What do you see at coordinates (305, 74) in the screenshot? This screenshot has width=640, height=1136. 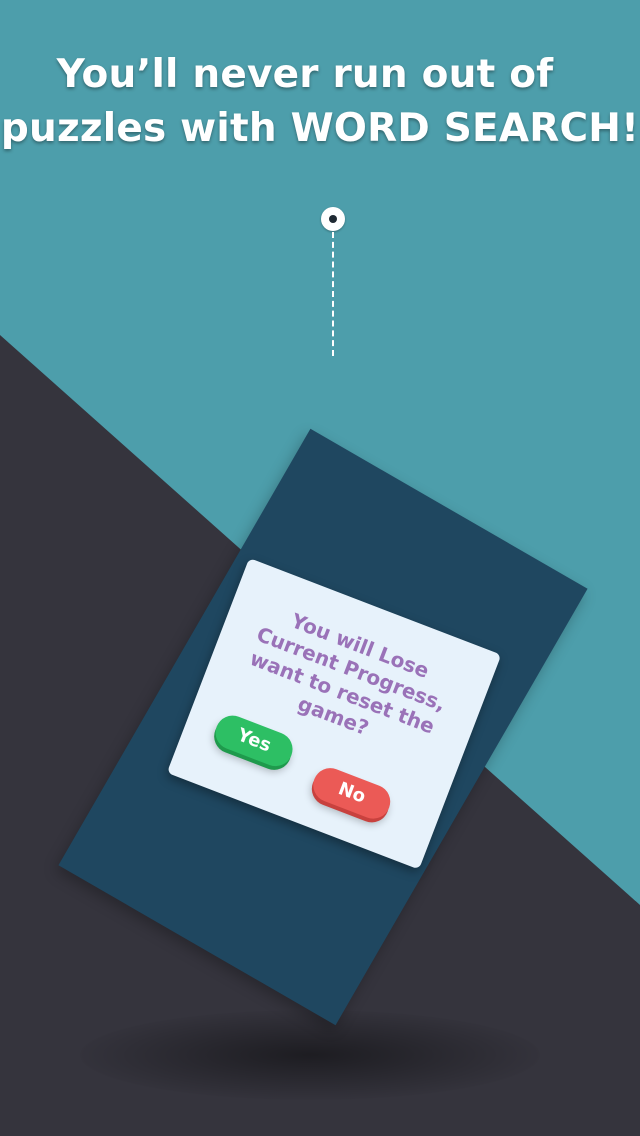 I see `headline-line-1: You’ll never run out of` at bounding box center [305, 74].